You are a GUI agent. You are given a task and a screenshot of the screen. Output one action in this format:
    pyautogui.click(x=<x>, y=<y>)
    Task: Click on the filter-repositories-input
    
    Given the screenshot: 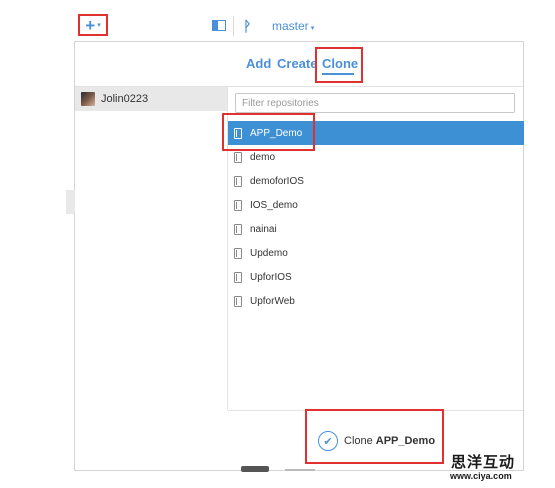 What is the action you would take?
    pyautogui.click(x=375, y=103)
    